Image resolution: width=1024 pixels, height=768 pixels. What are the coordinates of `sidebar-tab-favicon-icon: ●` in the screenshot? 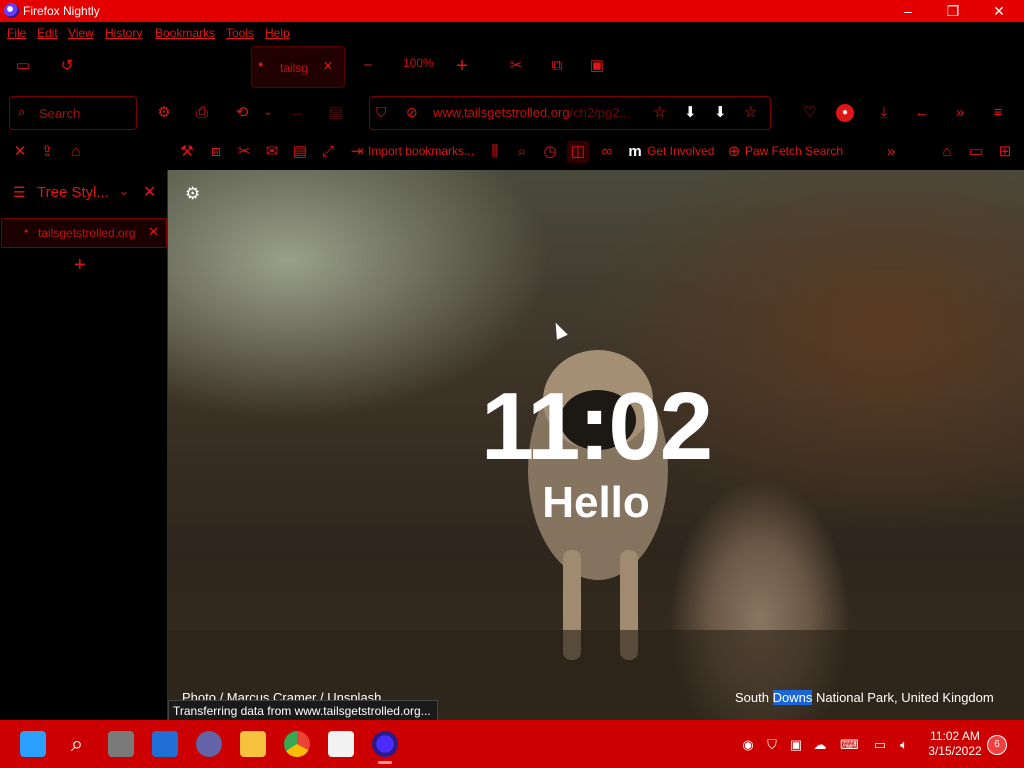 It's located at (26, 231).